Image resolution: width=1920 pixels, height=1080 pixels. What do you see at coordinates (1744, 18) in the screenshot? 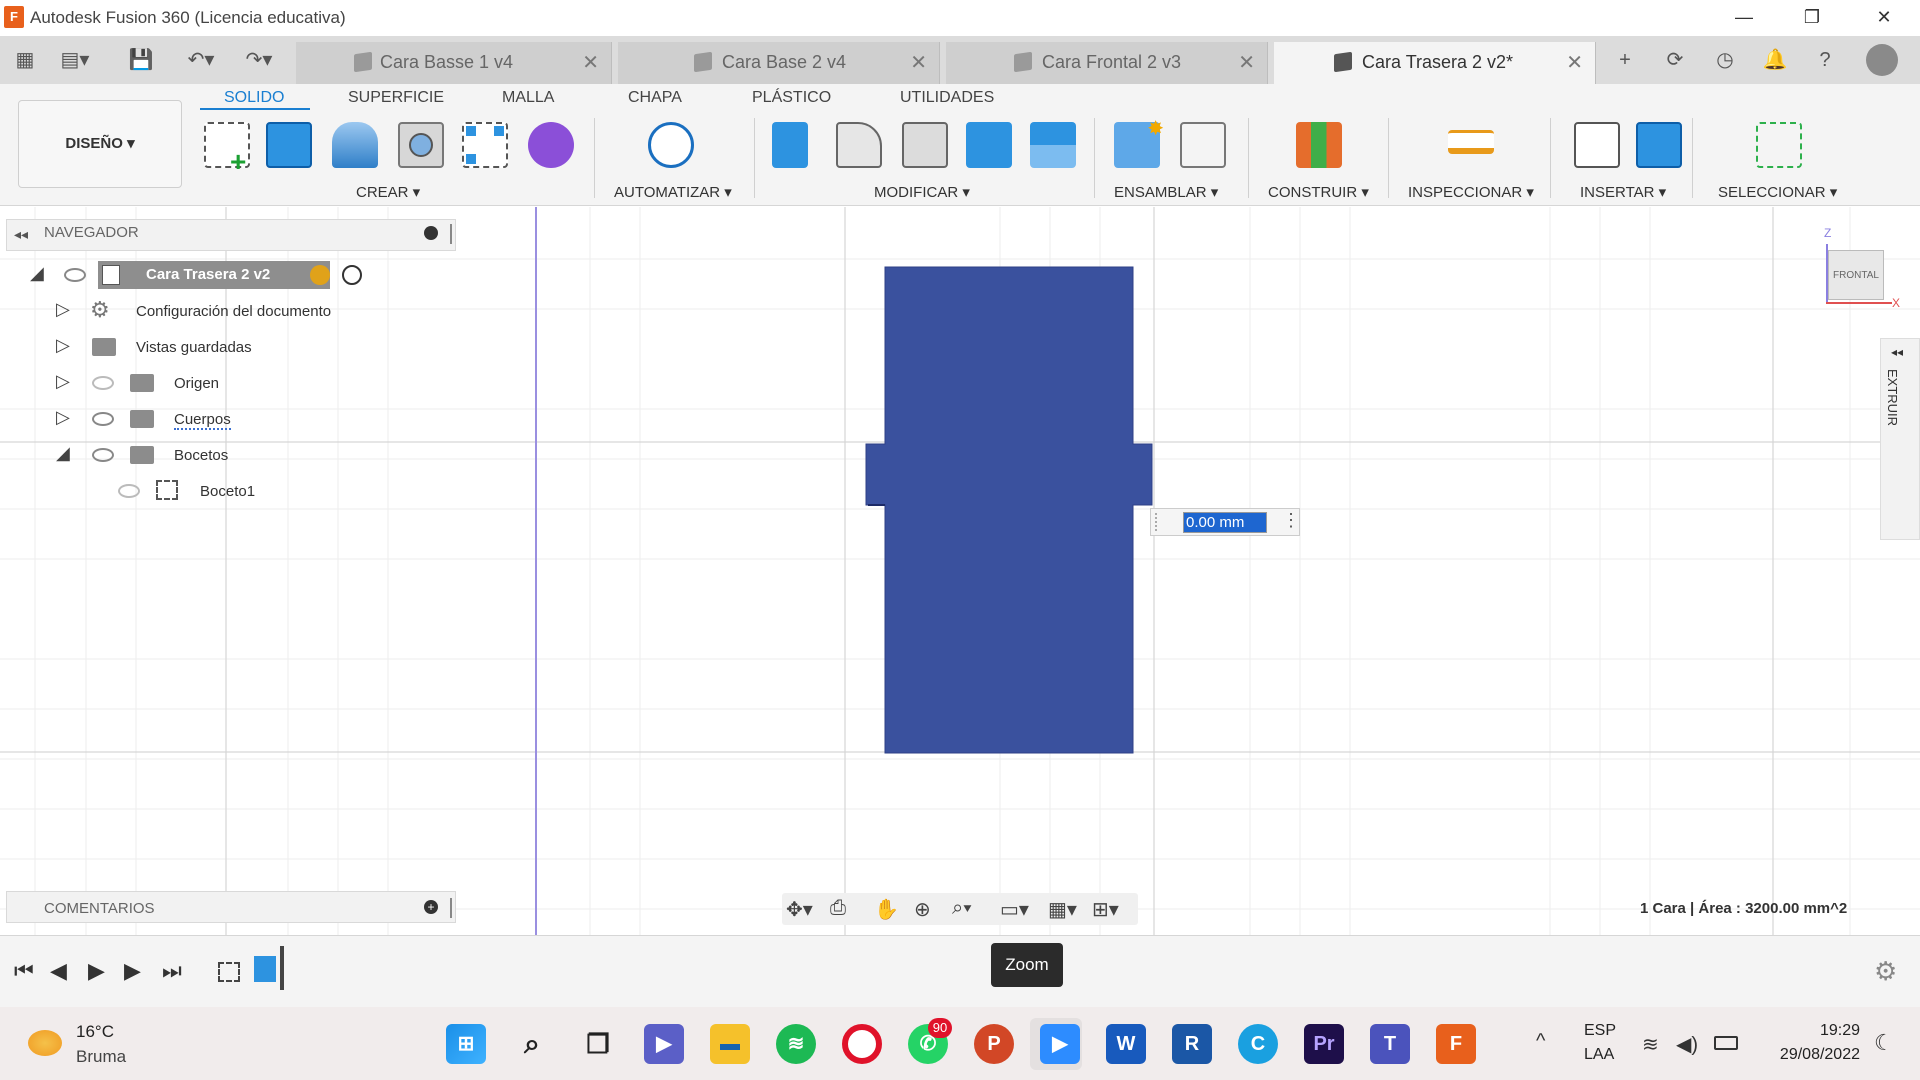
I see `minimize-button: —` at bounding box center [1744, 18].